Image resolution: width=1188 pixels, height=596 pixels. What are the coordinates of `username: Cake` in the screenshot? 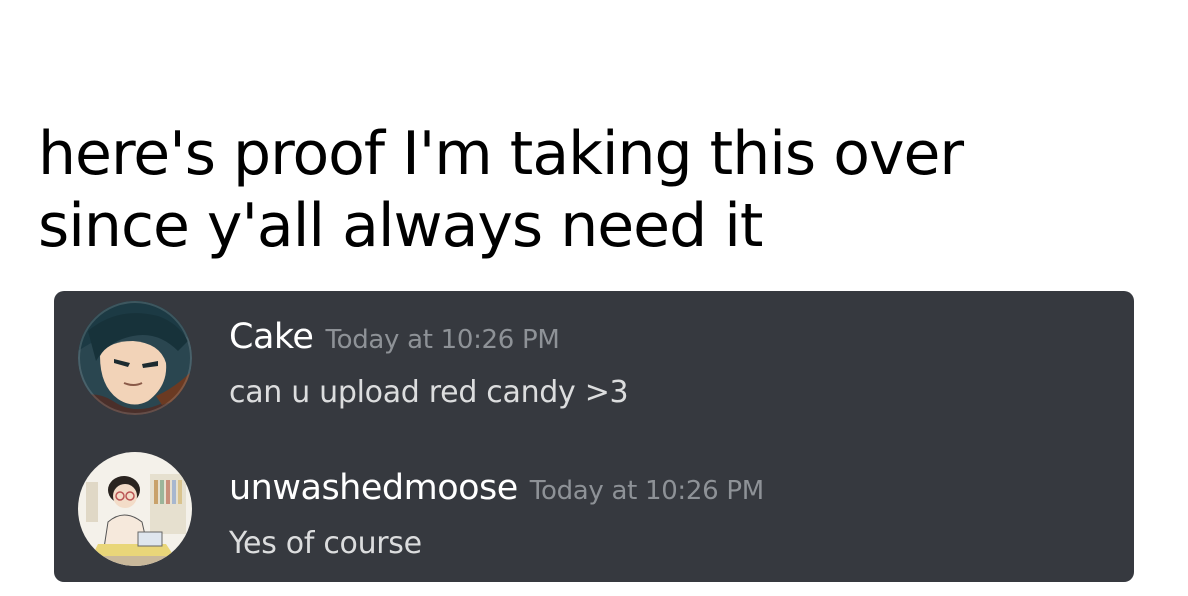 It's located at (271, 337).